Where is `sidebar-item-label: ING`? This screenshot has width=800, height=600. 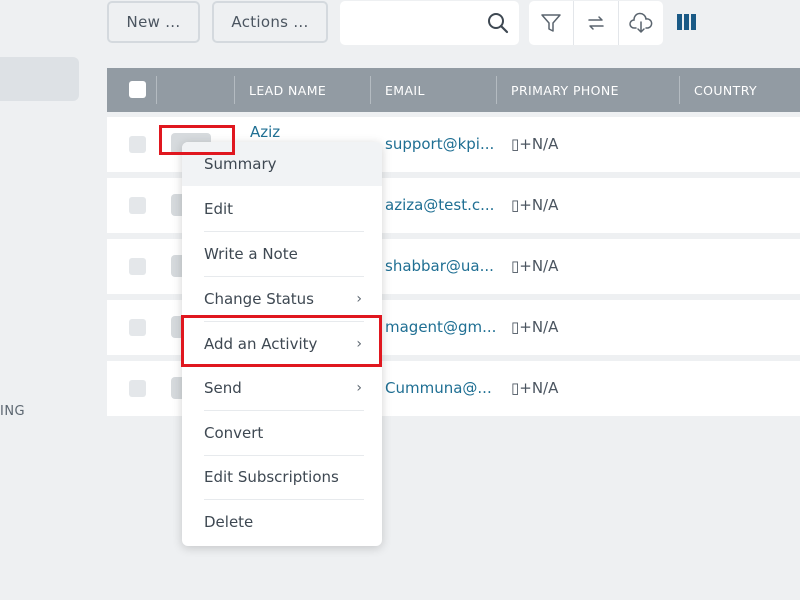 sidebar-item-label: ING is located at coordinates (12, 411).